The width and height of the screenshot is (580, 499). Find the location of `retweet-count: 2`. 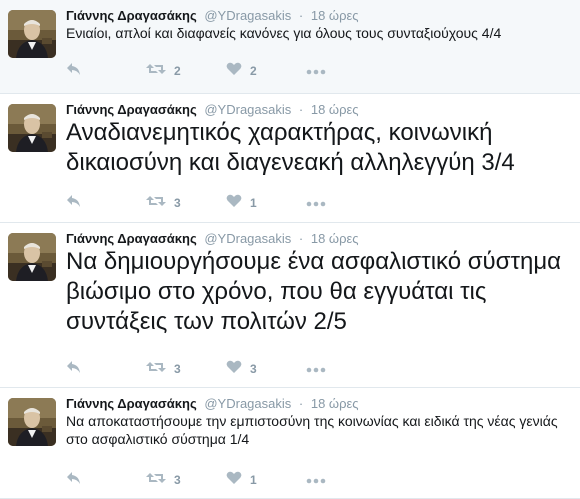

retweet-count: 2 is located at coordinates (177, 71).